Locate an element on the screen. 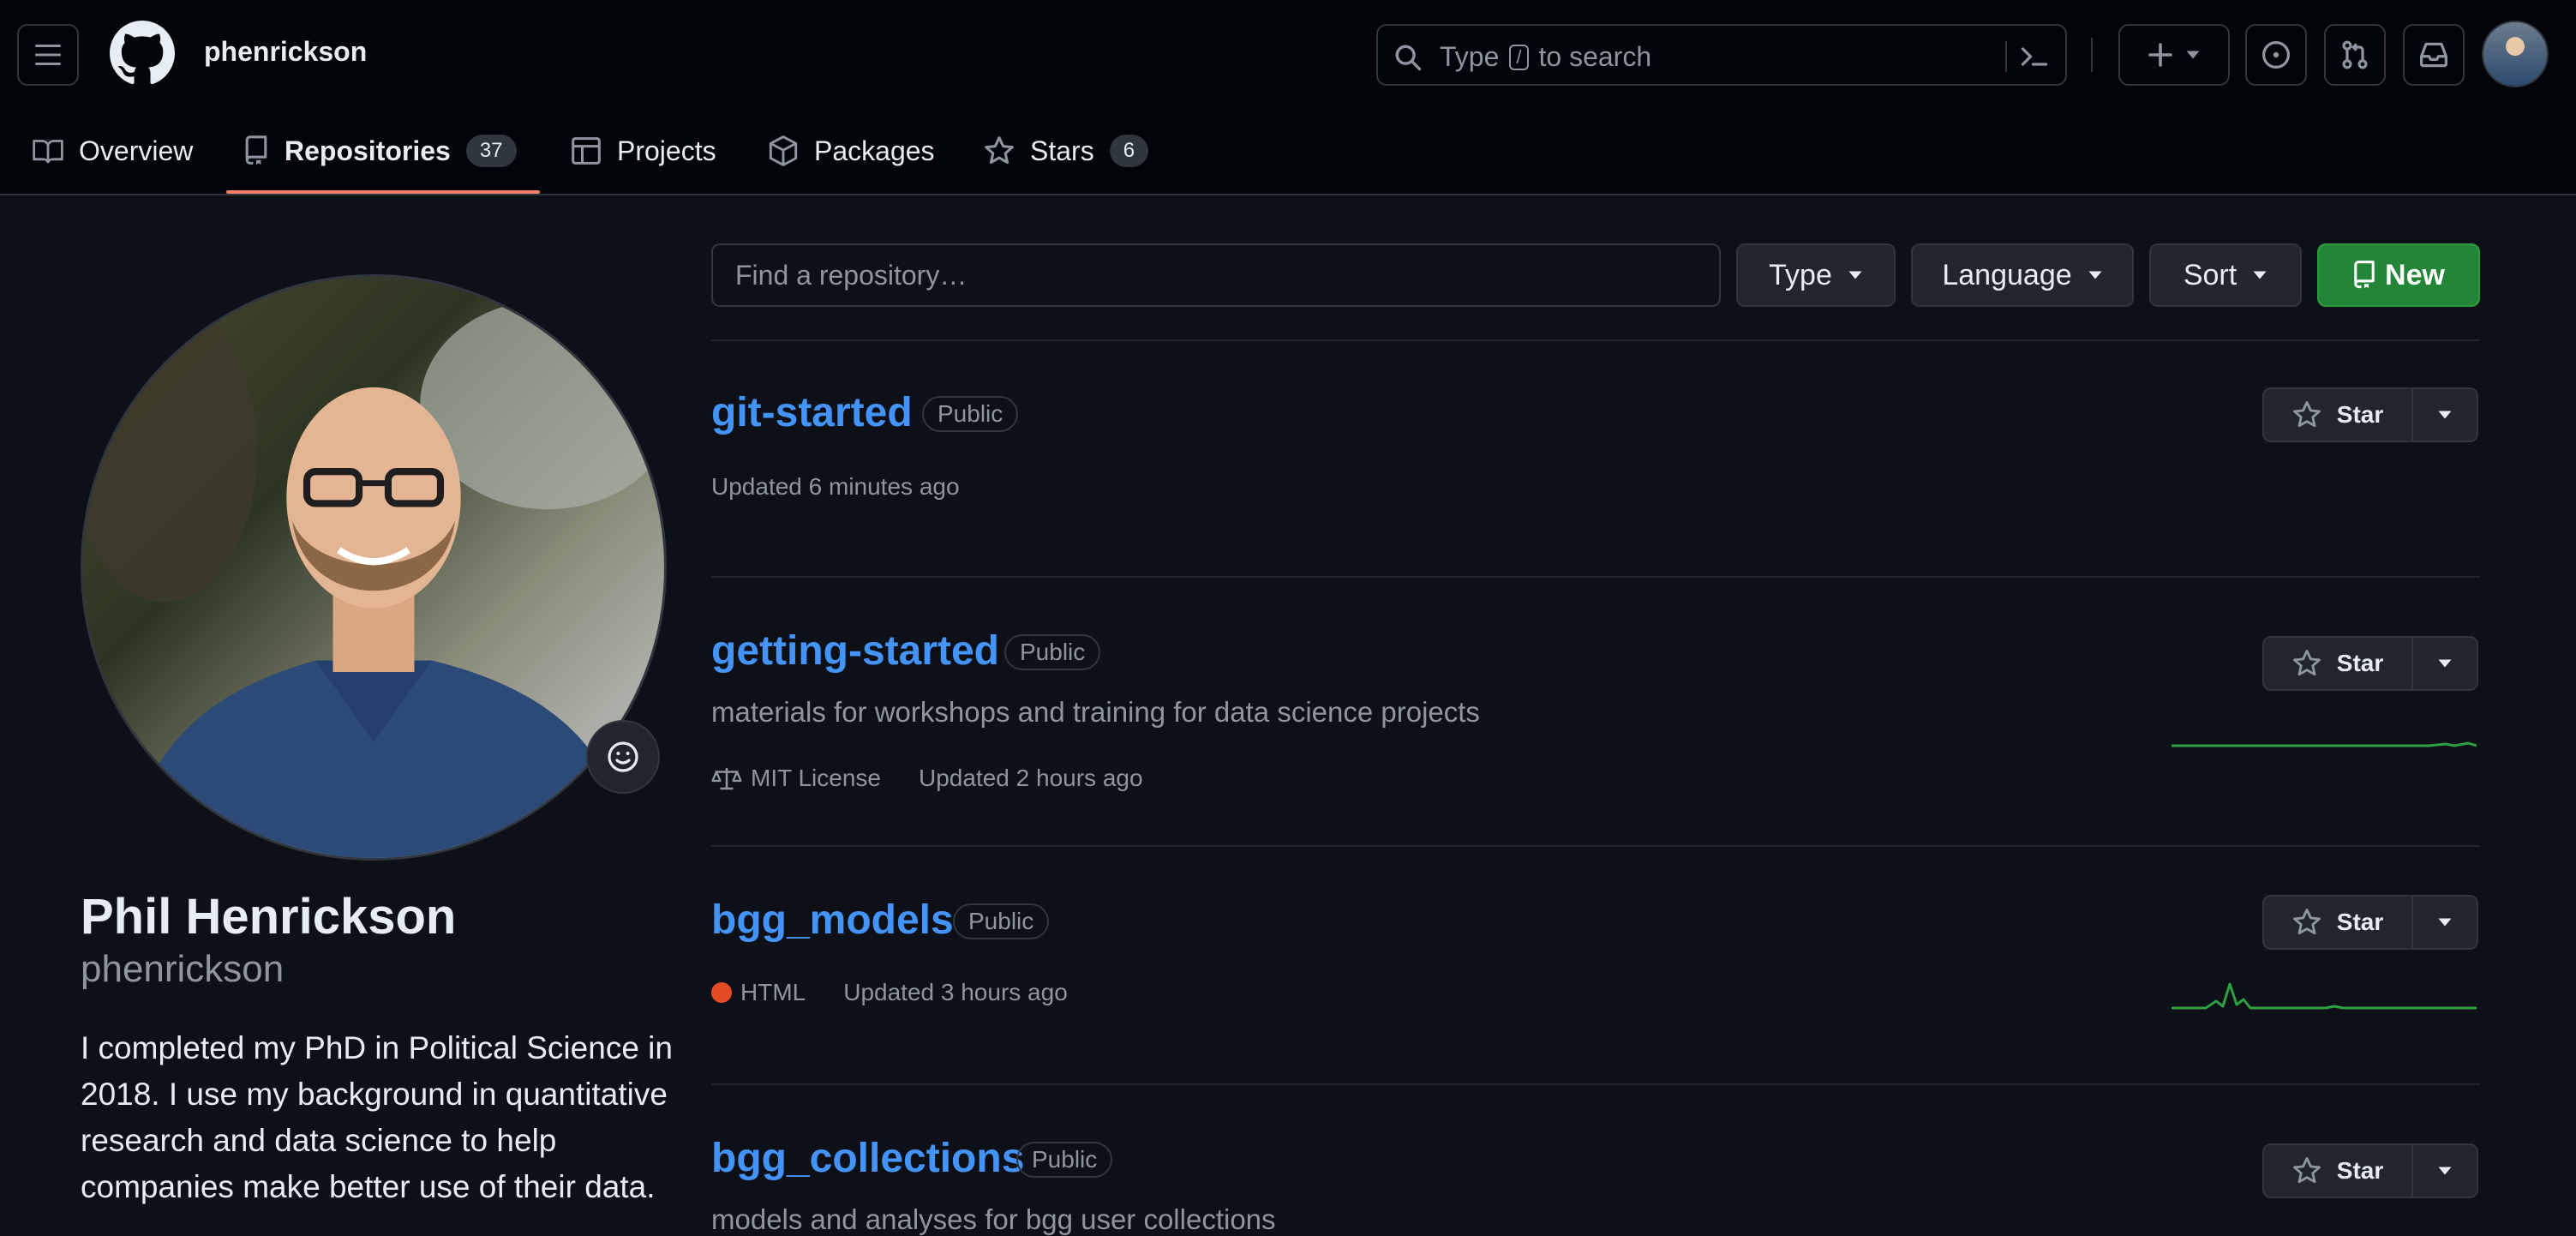  tab-projects: Projects is located at coordinates (643, 151).